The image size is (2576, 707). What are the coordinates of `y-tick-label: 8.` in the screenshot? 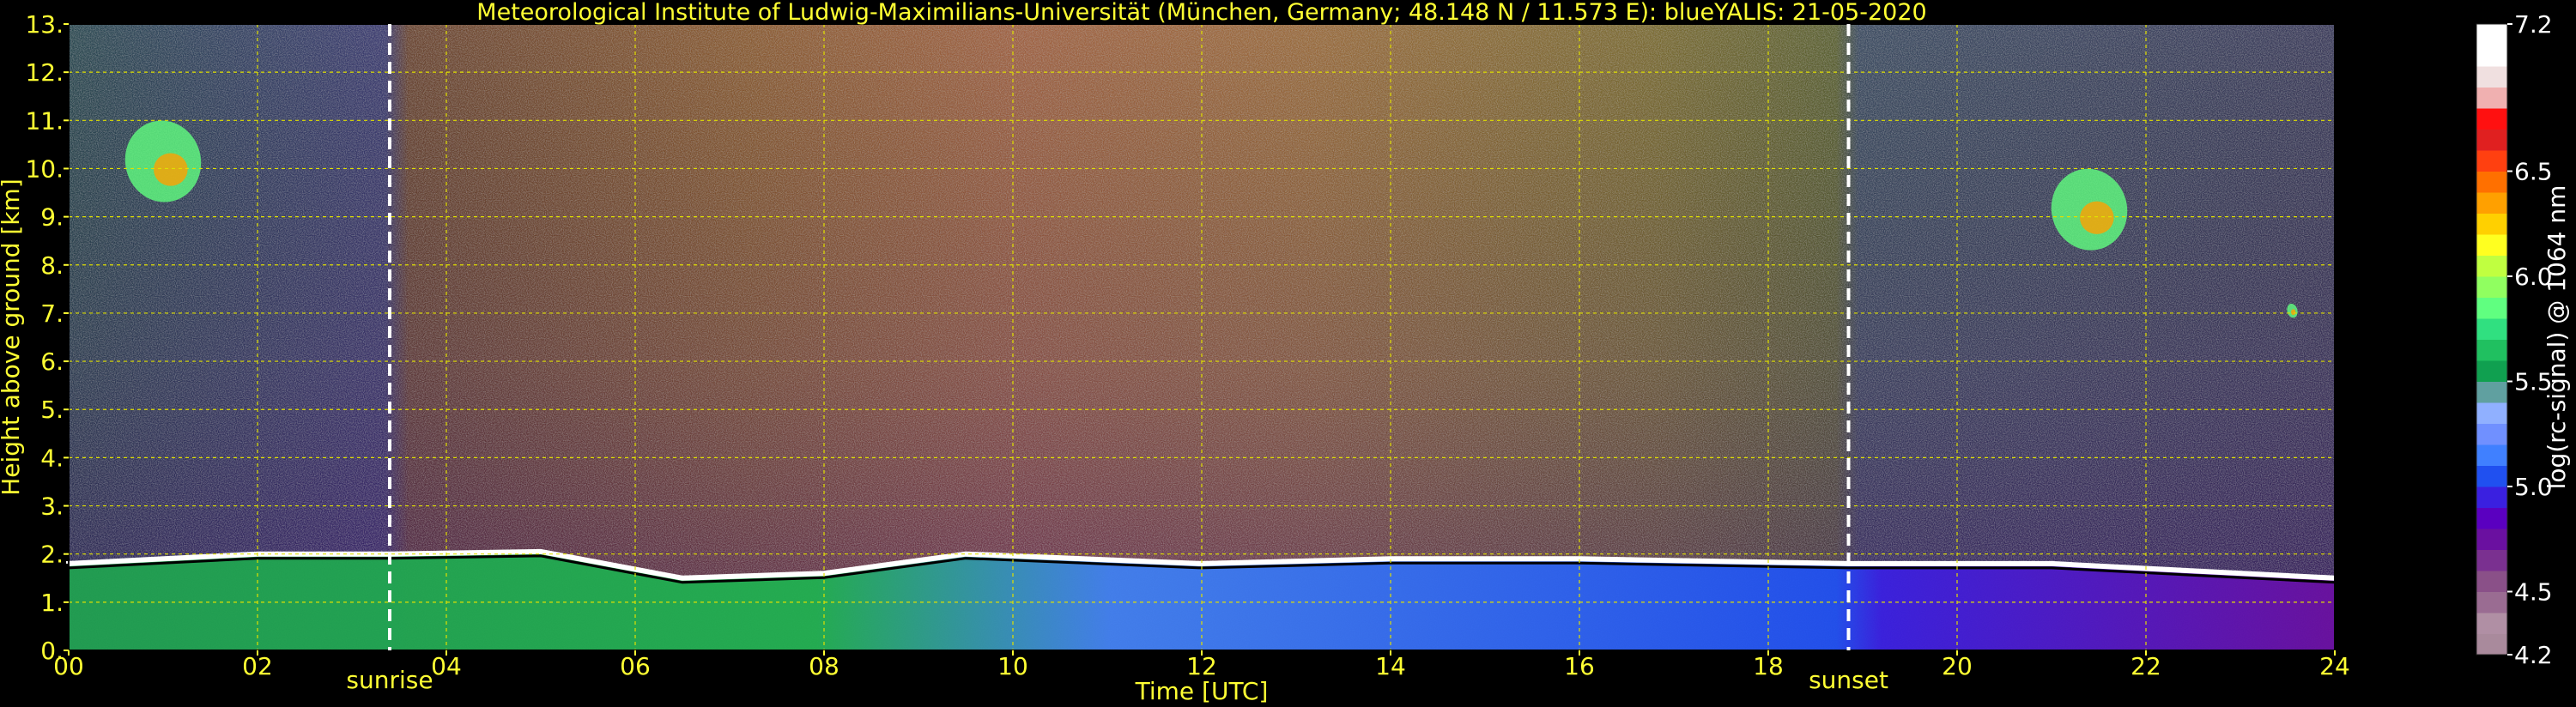 It's located at (52, 265).